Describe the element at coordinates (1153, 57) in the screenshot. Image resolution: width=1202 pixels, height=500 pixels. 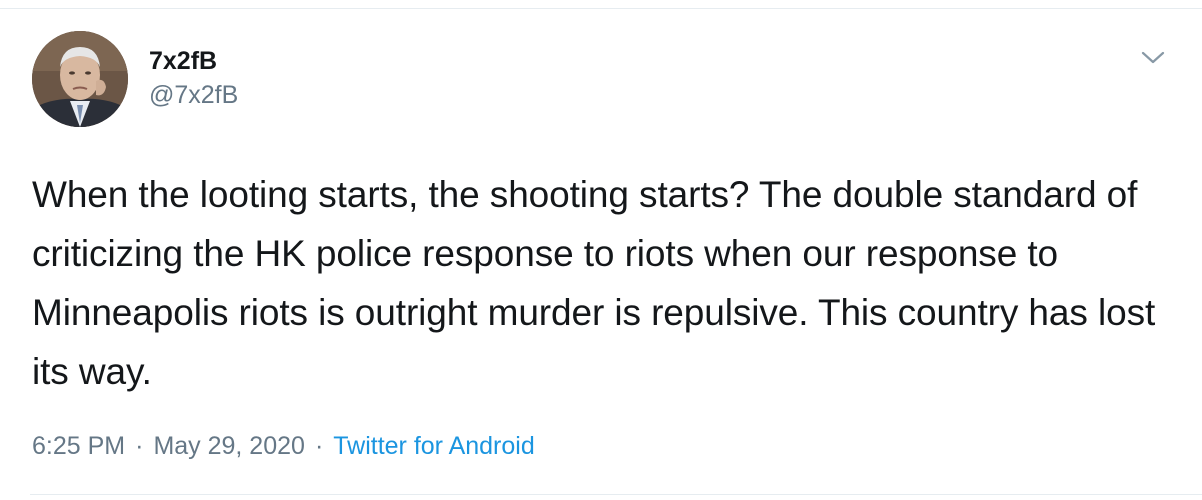
I see `chevron-down-icon` at that location.